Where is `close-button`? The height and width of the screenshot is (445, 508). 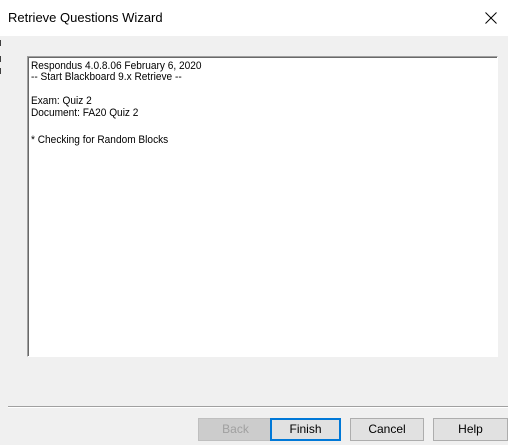 close-button is located at coordinates (492, 18).